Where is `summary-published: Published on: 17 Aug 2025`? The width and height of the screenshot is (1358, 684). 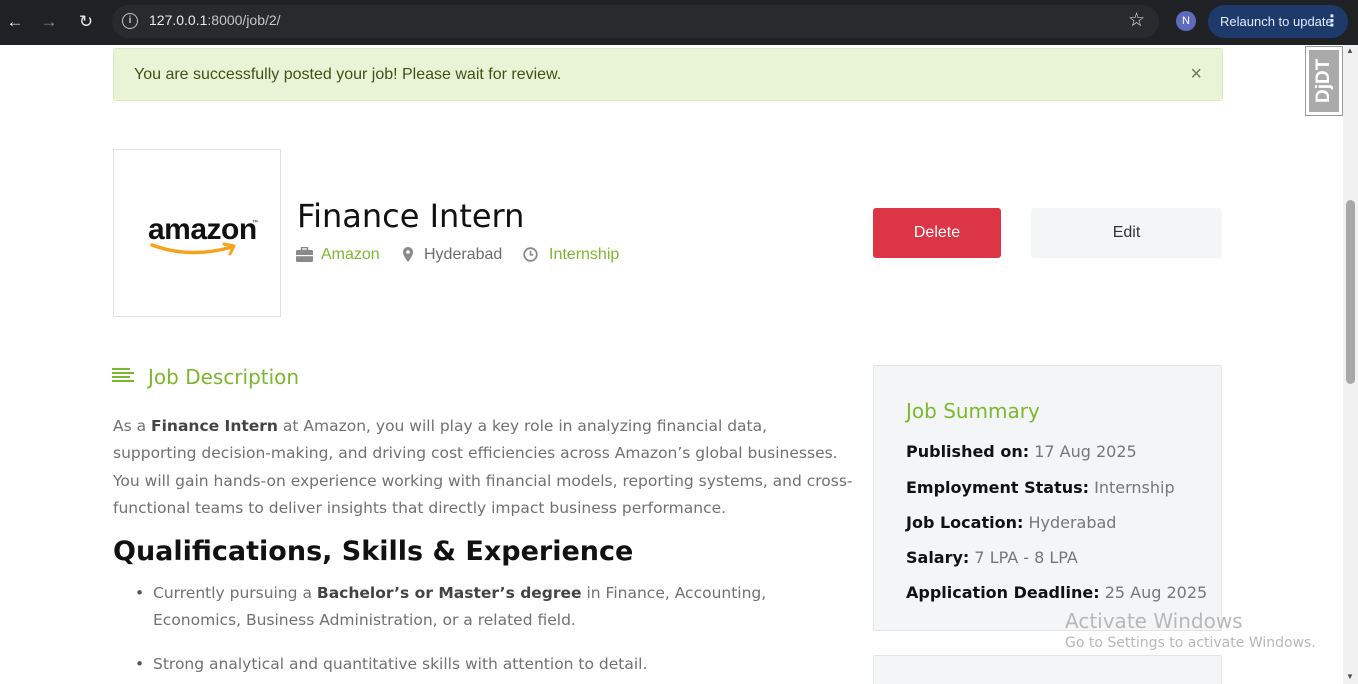
summary-published: Published on: 17 Aug 2025 is located at coordinates (1021, 451).